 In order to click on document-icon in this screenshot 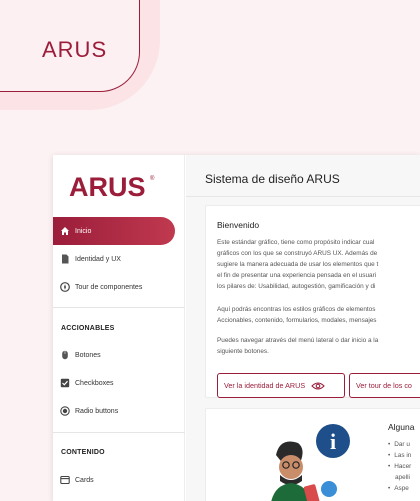, I will do `click(65, 259)`.